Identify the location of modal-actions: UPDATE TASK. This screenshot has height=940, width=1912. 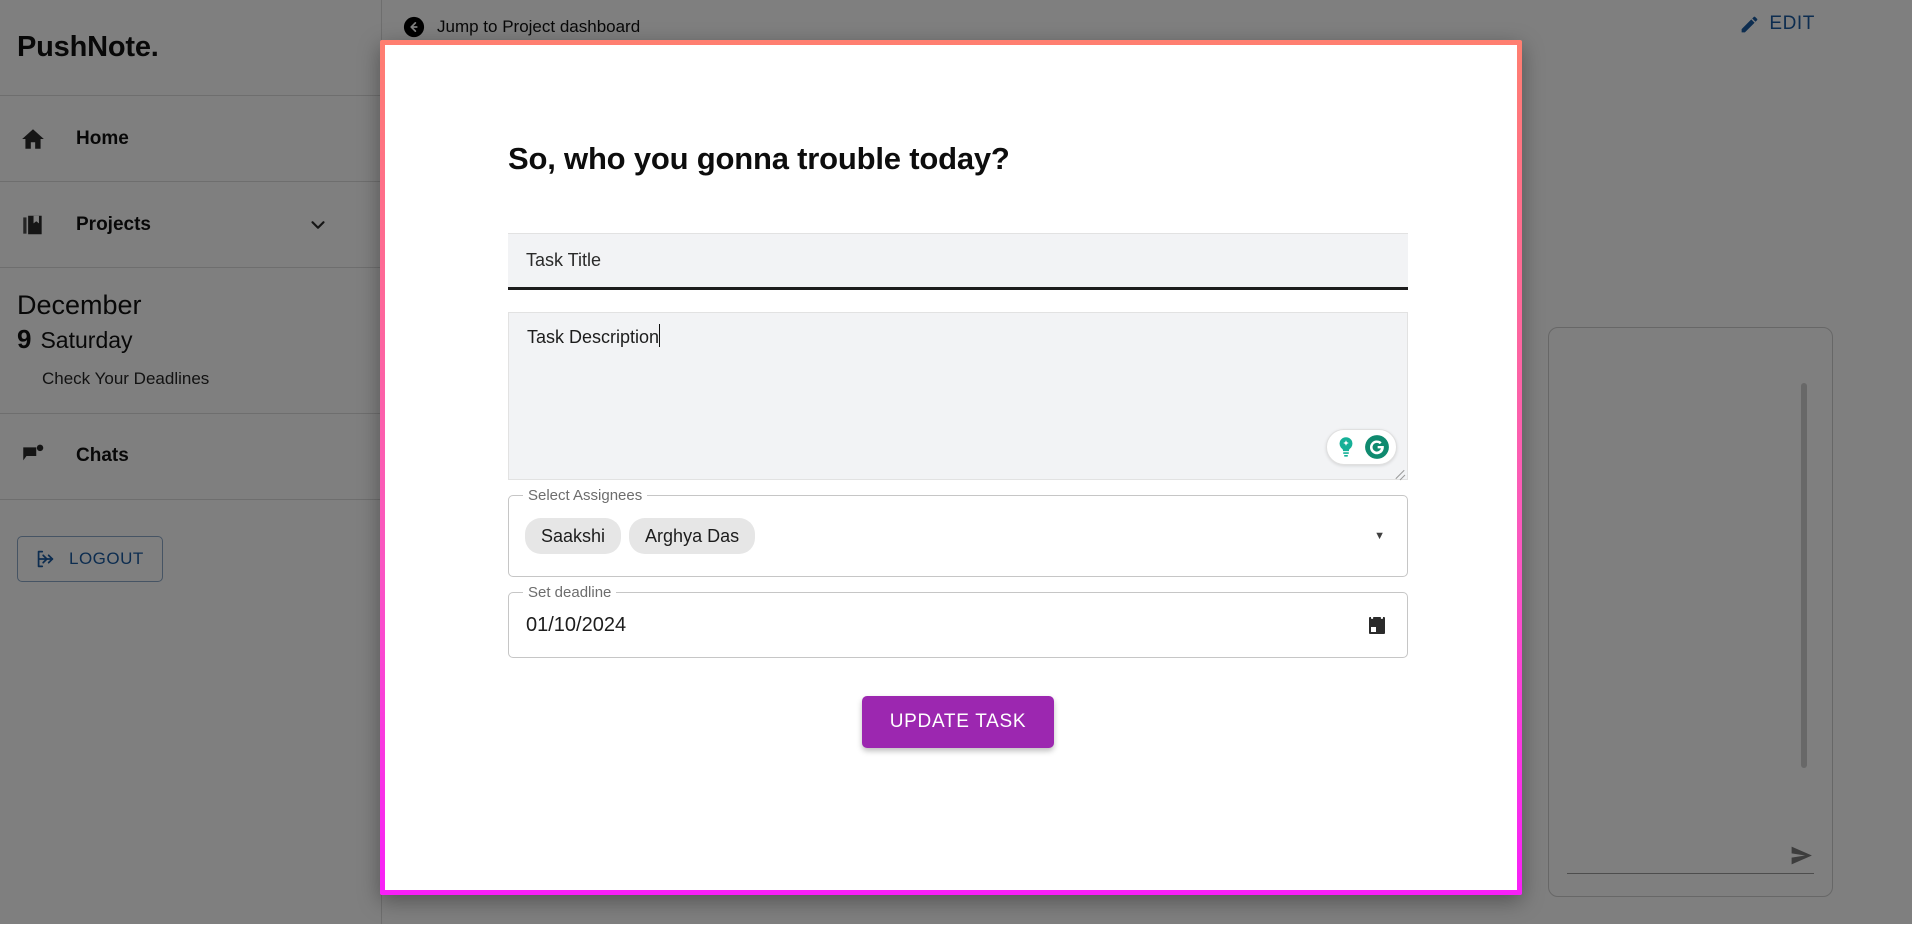
(958, 722).